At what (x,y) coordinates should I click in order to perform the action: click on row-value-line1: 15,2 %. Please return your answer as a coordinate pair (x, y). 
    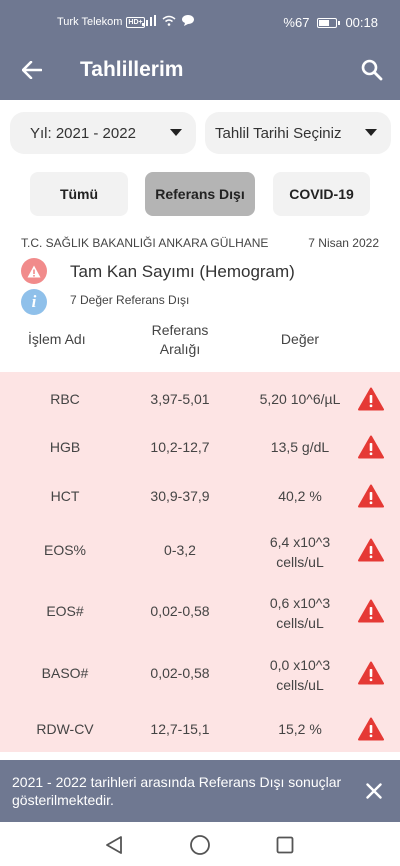
    Looking at the image, I should click on (300, 729).